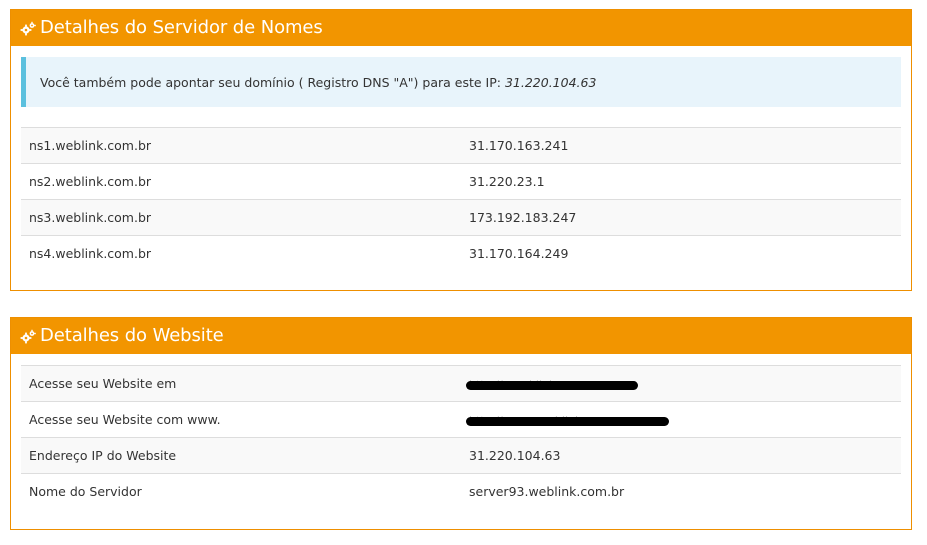 The width and height of the screenshot is (927, 545). I want to click on nameserver-row: ns1.weblink.com.br 31.170.163.241, so click(461, 145).